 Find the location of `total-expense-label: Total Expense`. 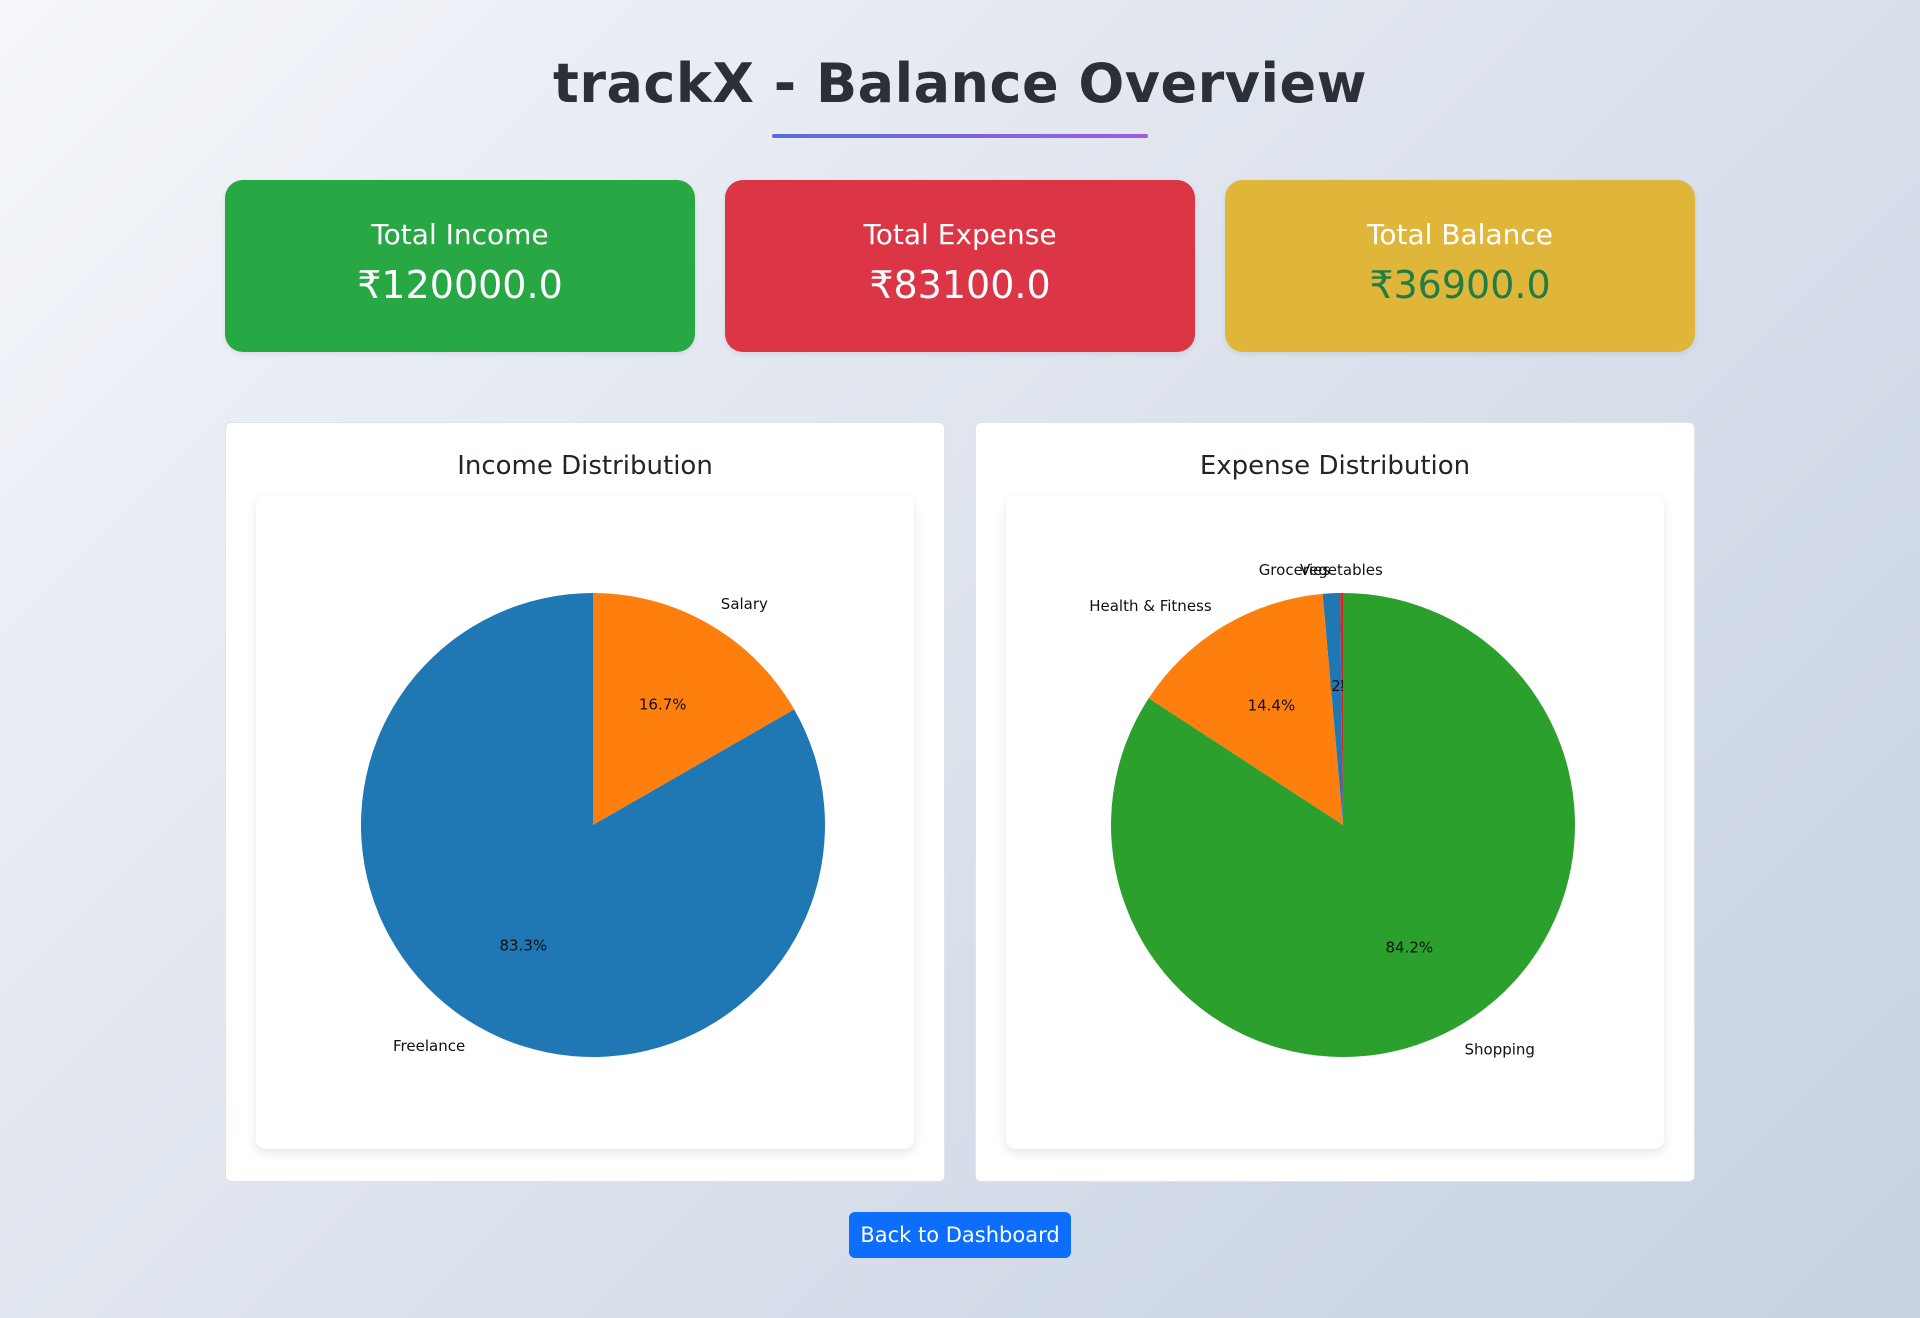

total-expense-label: Total Expense is located at coordinates (960, 234).